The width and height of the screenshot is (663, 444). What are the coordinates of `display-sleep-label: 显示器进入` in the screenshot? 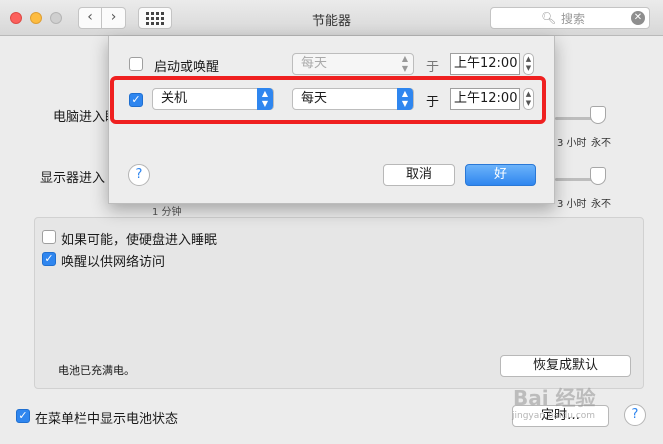 It's located at (73, 178).